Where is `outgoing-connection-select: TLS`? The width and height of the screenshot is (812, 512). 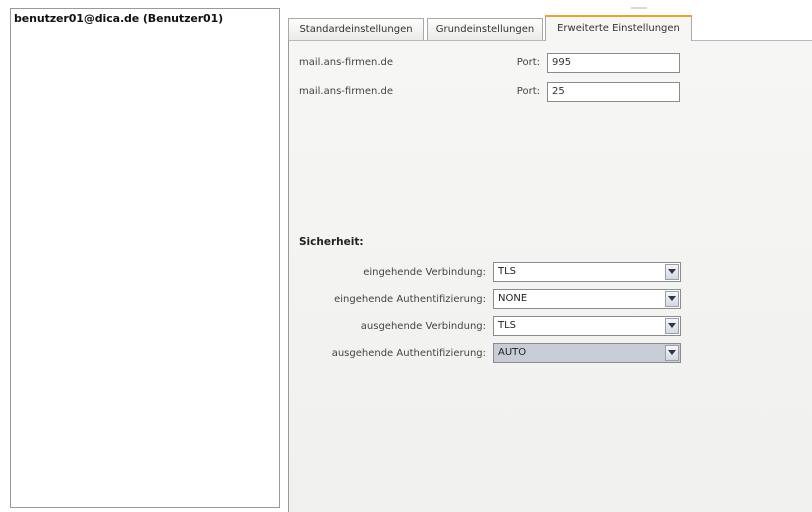 outgoing-connection-select: TLS is located at coordinates (587, 326).